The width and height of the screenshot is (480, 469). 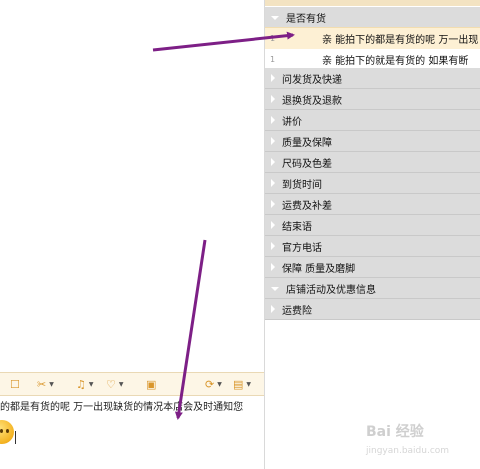 I want to click on group-guarantee: 保障 质量及磨脚, so click(x=372, y=267).